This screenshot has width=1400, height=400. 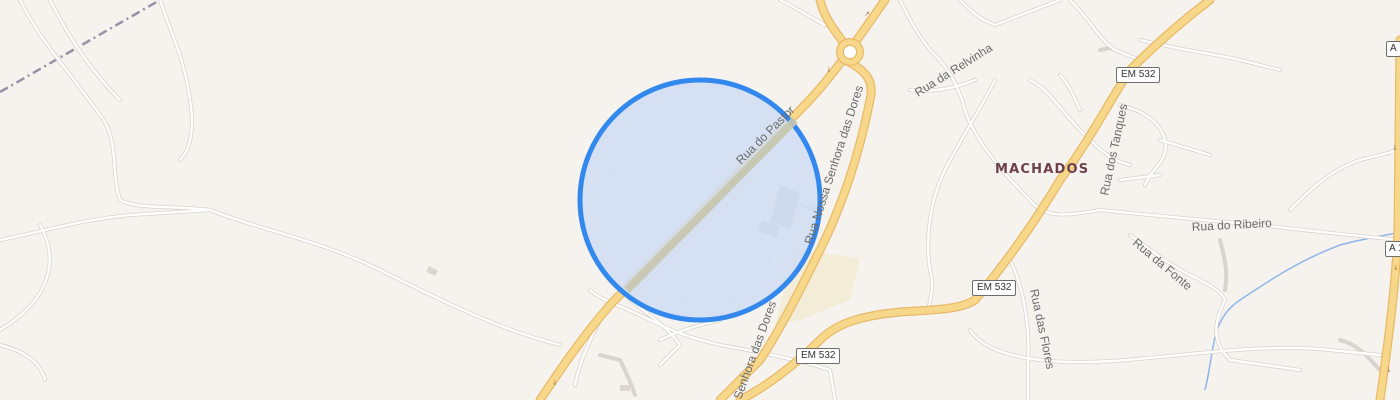 I want to click on route-shield-em532-mid: EM 532, so click(x=994, y=288).